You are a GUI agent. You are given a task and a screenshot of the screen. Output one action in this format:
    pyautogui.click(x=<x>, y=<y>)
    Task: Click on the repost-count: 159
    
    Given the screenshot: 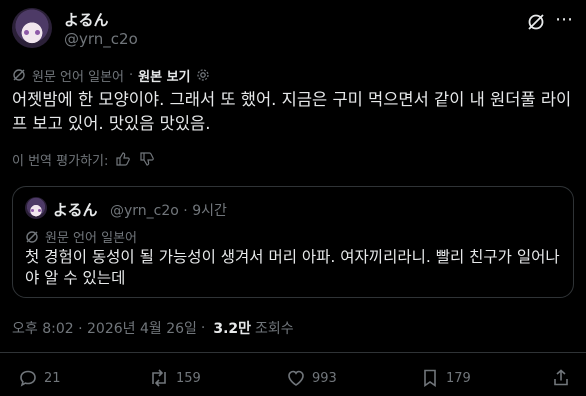 What is the action you would take?
    pyautogui.click(x=188, y=378)
    